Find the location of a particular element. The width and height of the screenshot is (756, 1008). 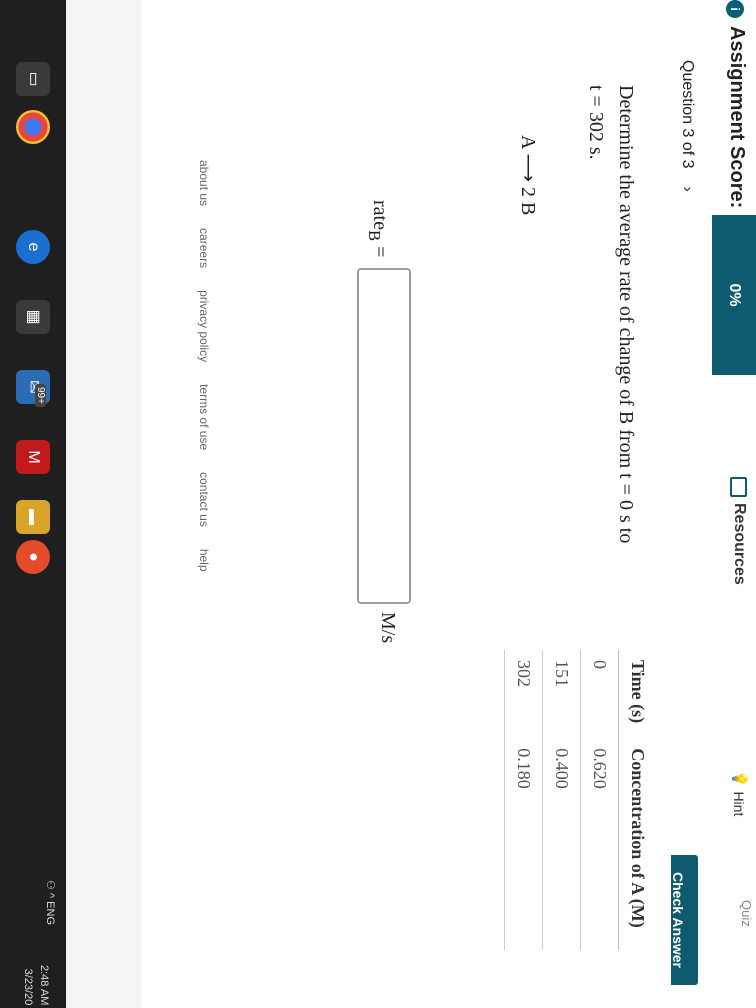

rate-label: rateB = is located at coordinates (378, 229).